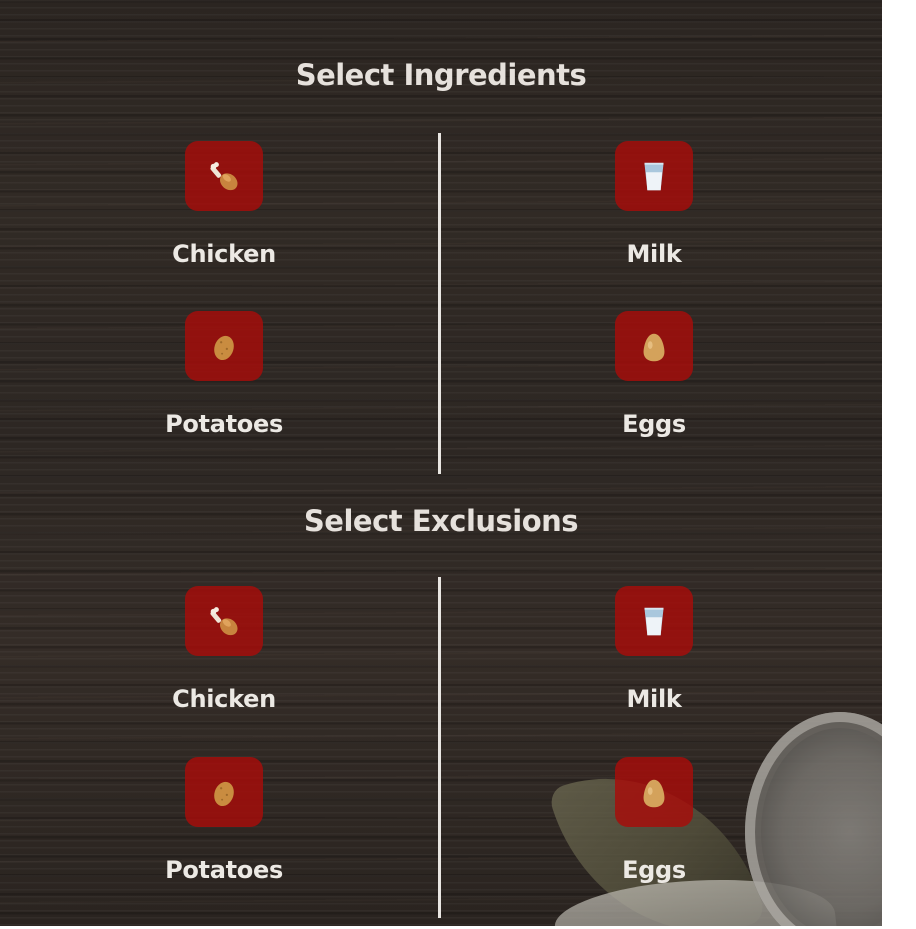 The image size is (916, 929). Describe the element at coordinates (224, 870) in the screenshot. I see `exclusion-potatoes-label: Potatoes` at that location.